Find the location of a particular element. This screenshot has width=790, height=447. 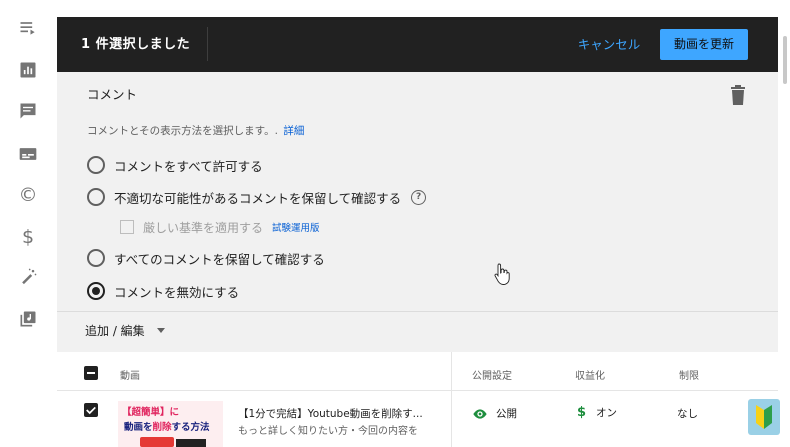

monetization-cell: $ オン is located at coordinates (597, 412).